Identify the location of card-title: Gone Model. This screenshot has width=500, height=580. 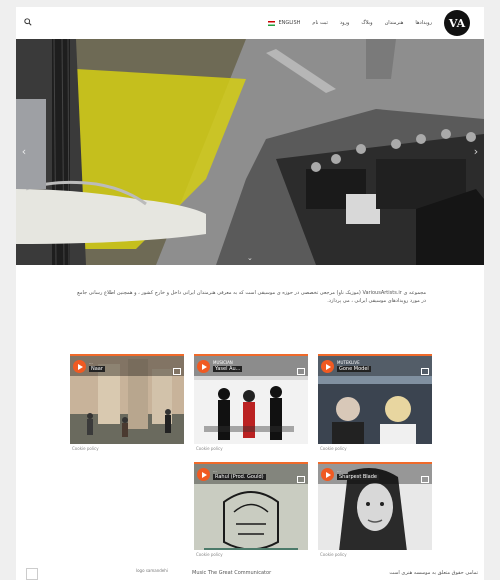
(354, 369).